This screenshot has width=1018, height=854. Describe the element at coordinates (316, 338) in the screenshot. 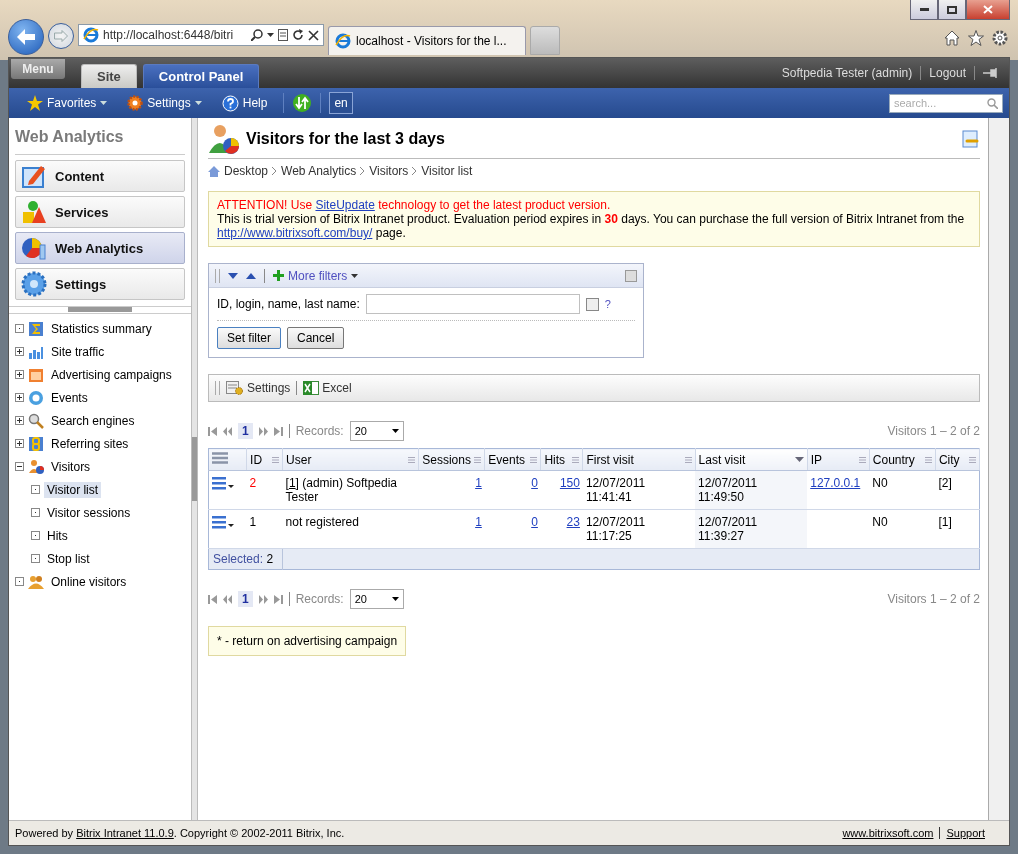

I see `cancel-button: Cancel` at that location.